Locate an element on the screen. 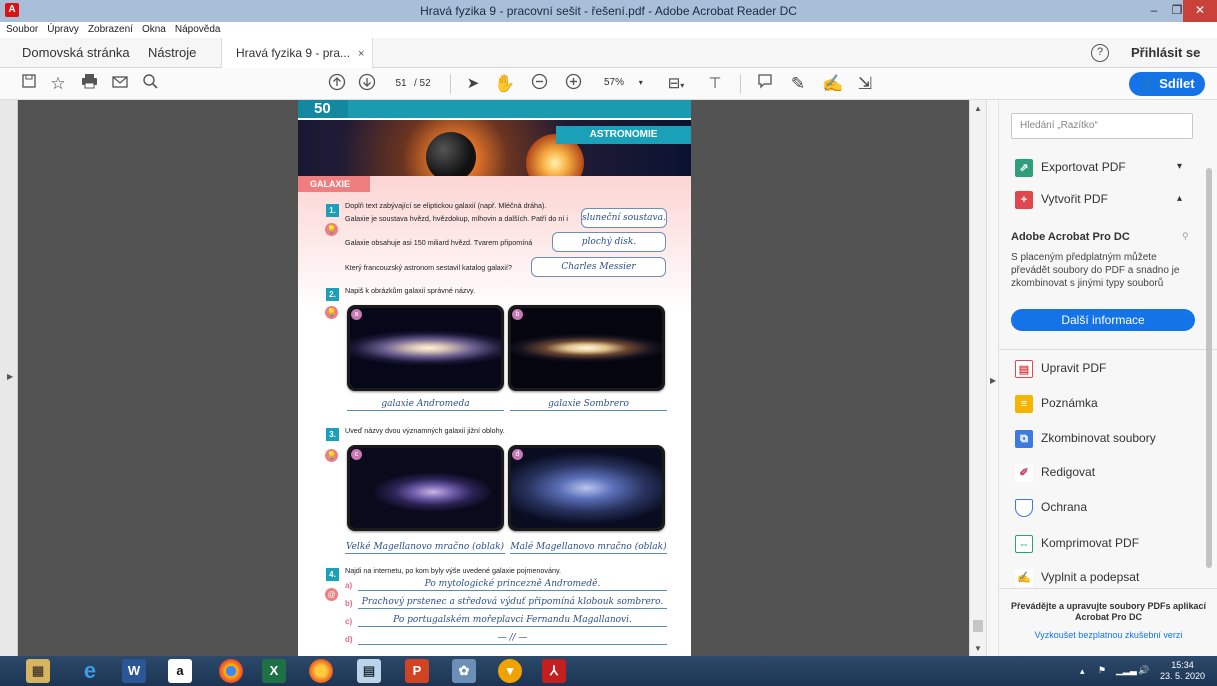 The height and width of the screenshot is (686, 1217). tool-comment: ≡ Poznámka is located at coordinates (1056, 403).